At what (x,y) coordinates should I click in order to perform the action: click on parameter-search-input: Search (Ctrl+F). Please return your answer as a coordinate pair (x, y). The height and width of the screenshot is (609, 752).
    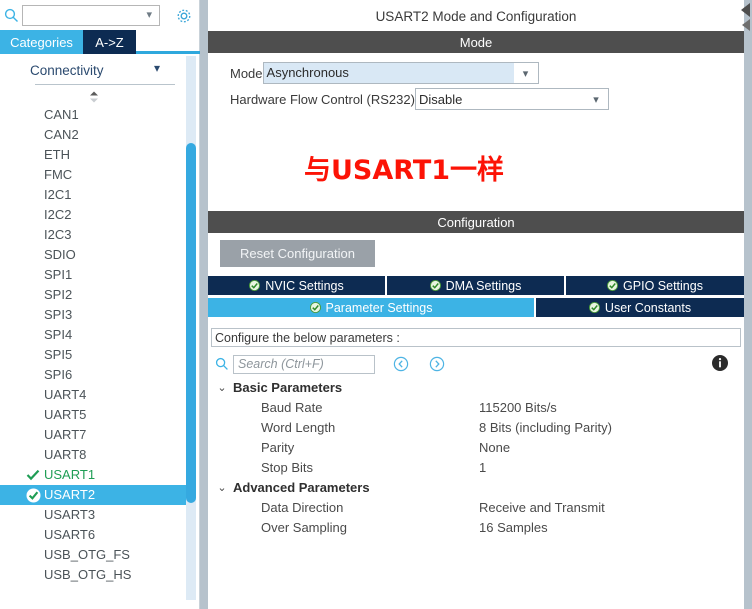
    Looking at the image, I should click on (304, 364).